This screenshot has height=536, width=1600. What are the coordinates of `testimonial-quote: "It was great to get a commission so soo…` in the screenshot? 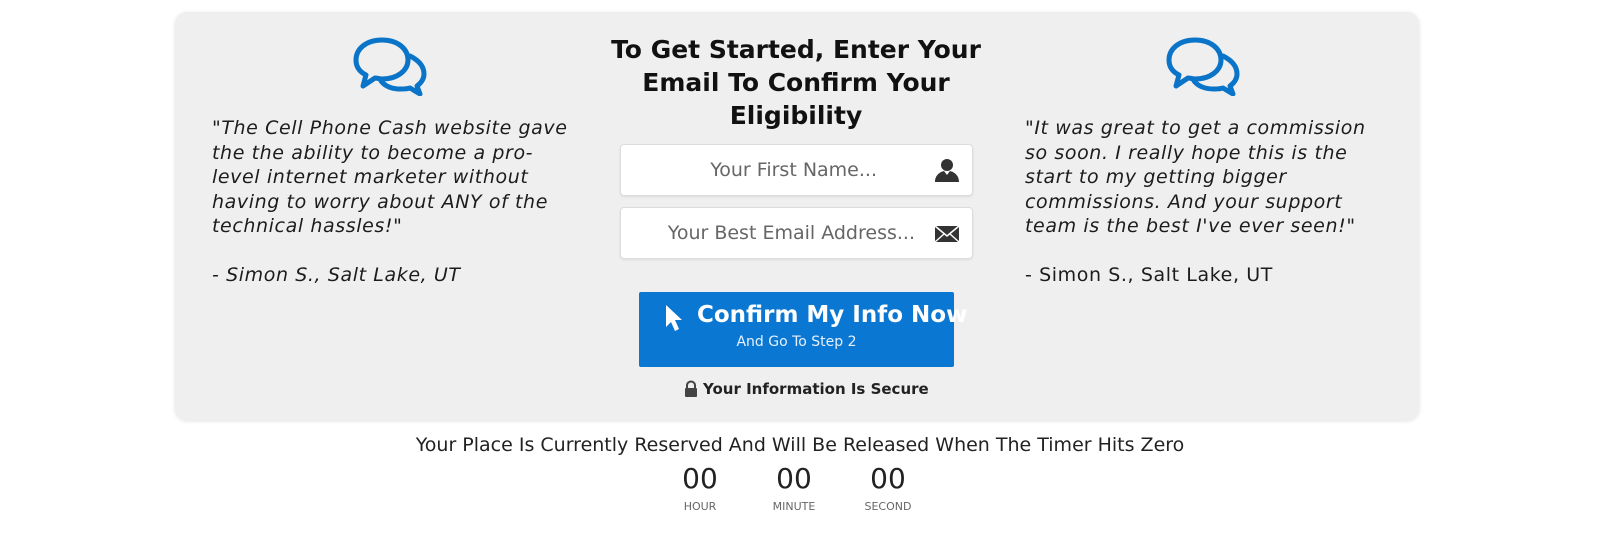 It's located at (1195, 177).